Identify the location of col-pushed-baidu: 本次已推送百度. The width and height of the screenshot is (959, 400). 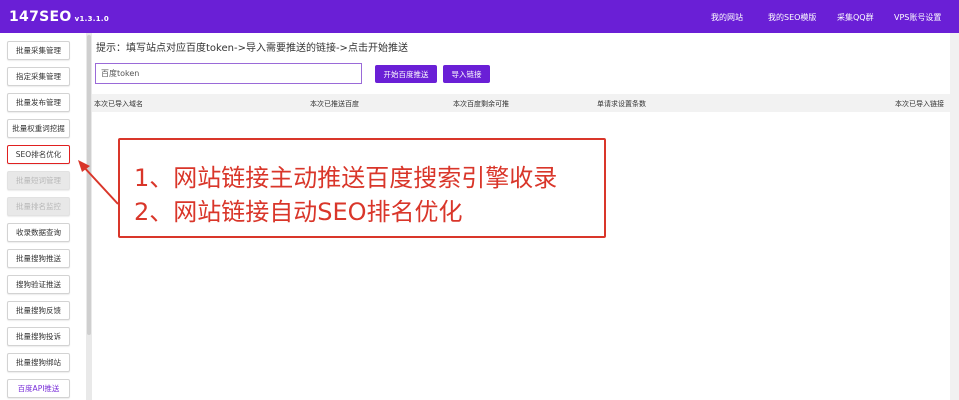
(334, 104).